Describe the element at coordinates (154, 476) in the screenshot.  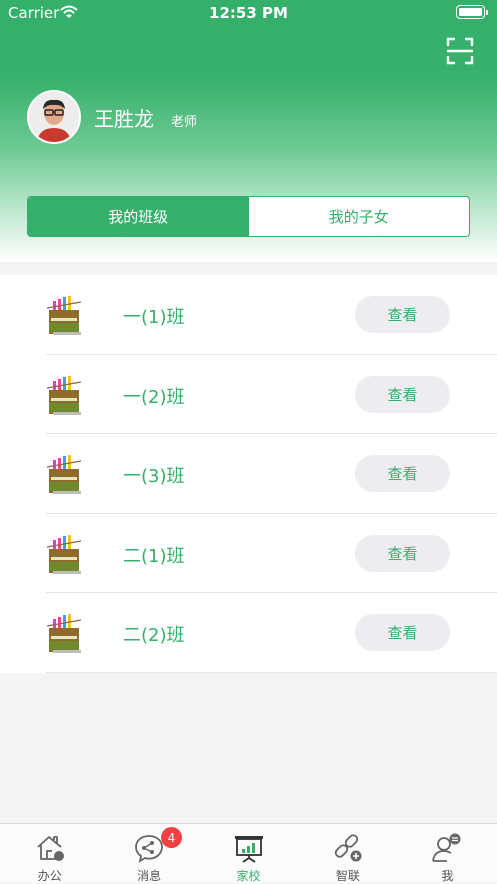
I see `class-name: 一(3)班` at that location.